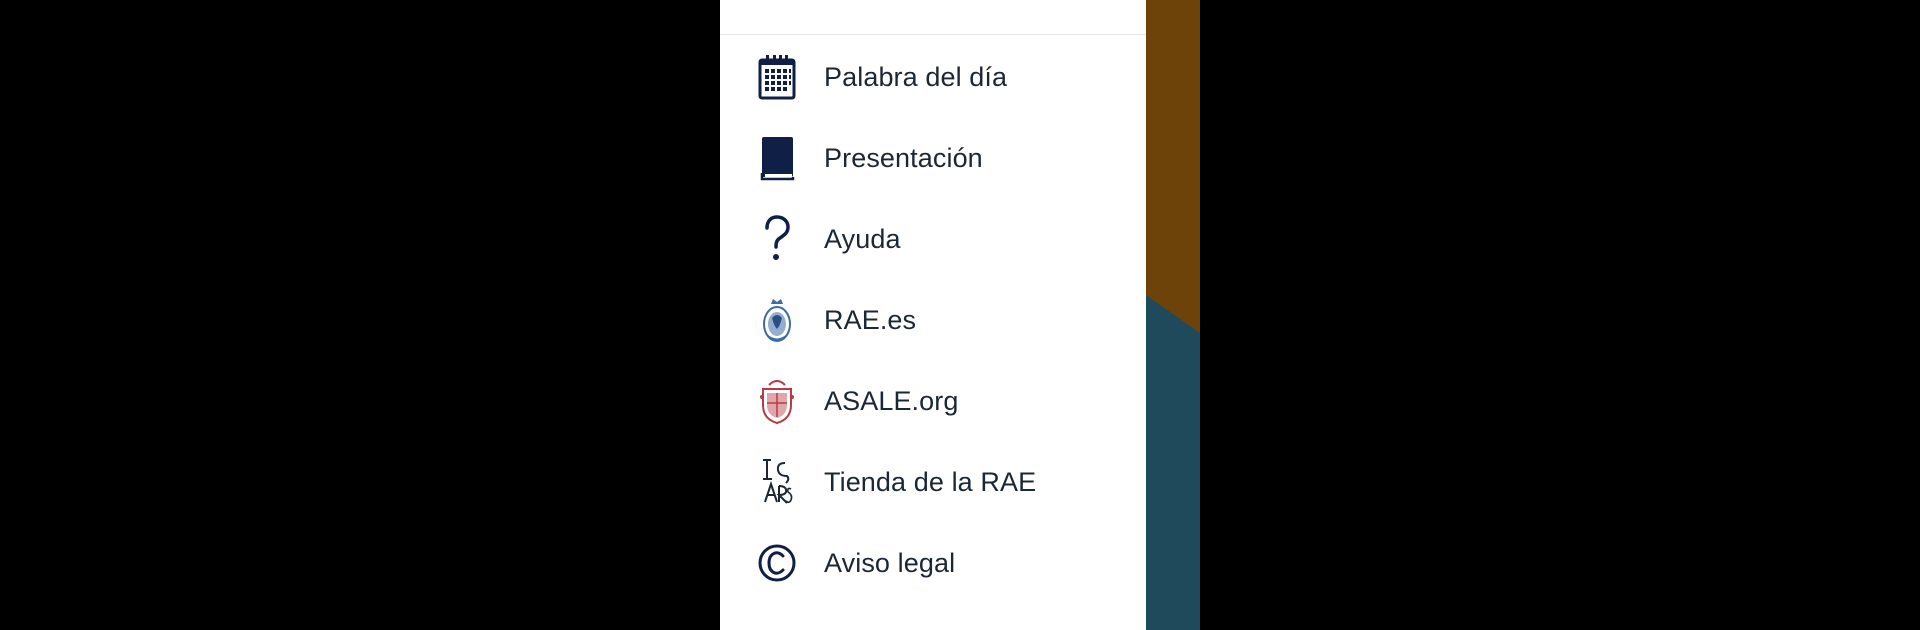  I want to click on menu-item-rae-es: RAE.es, so click(933, 320).